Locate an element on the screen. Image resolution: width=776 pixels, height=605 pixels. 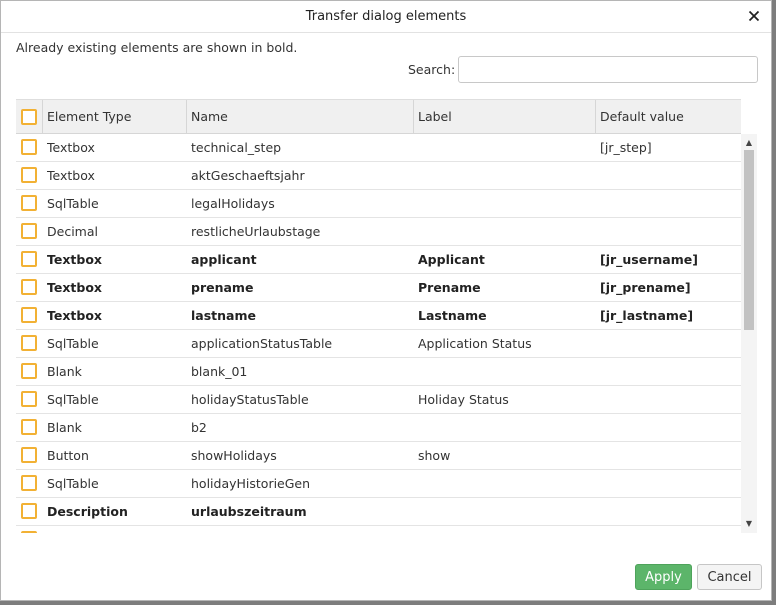
cell-name: prename is located at coordinates (222, 287).